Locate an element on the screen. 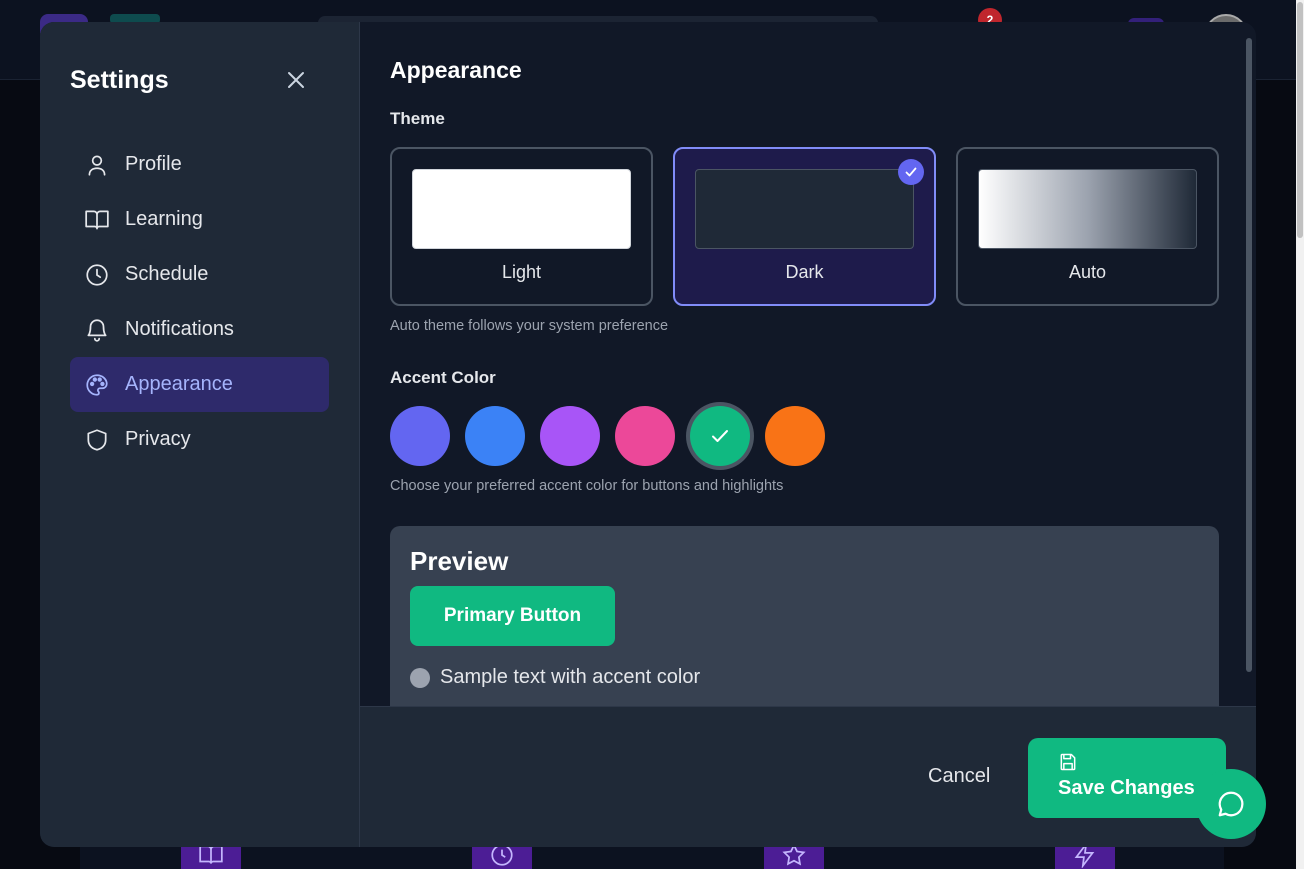  theme-option-dark: Dark is located at coordinates (804, 226).